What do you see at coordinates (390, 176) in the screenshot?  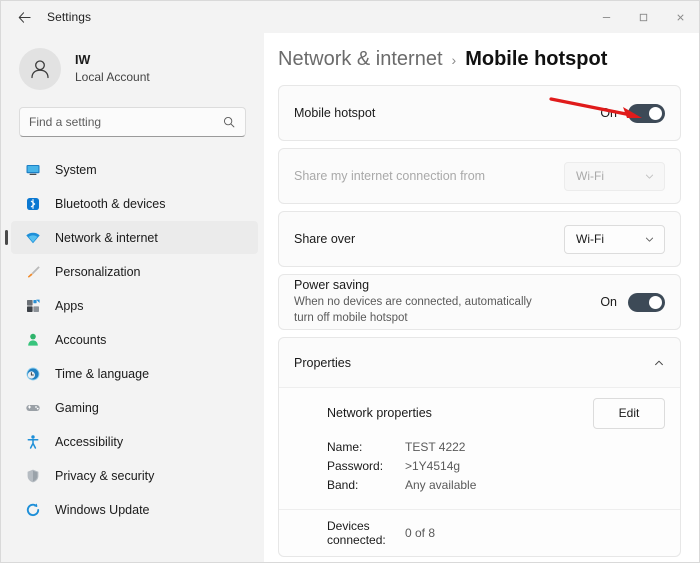 I see `share-from-label: Share my internet connection from` at bounding box center [390, 176].